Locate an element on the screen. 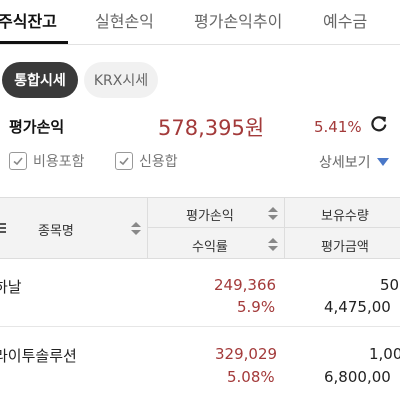 This screenshot has height=400, width=400. stock-name: 라이투솔루션 is located at coordinates (38, 356).